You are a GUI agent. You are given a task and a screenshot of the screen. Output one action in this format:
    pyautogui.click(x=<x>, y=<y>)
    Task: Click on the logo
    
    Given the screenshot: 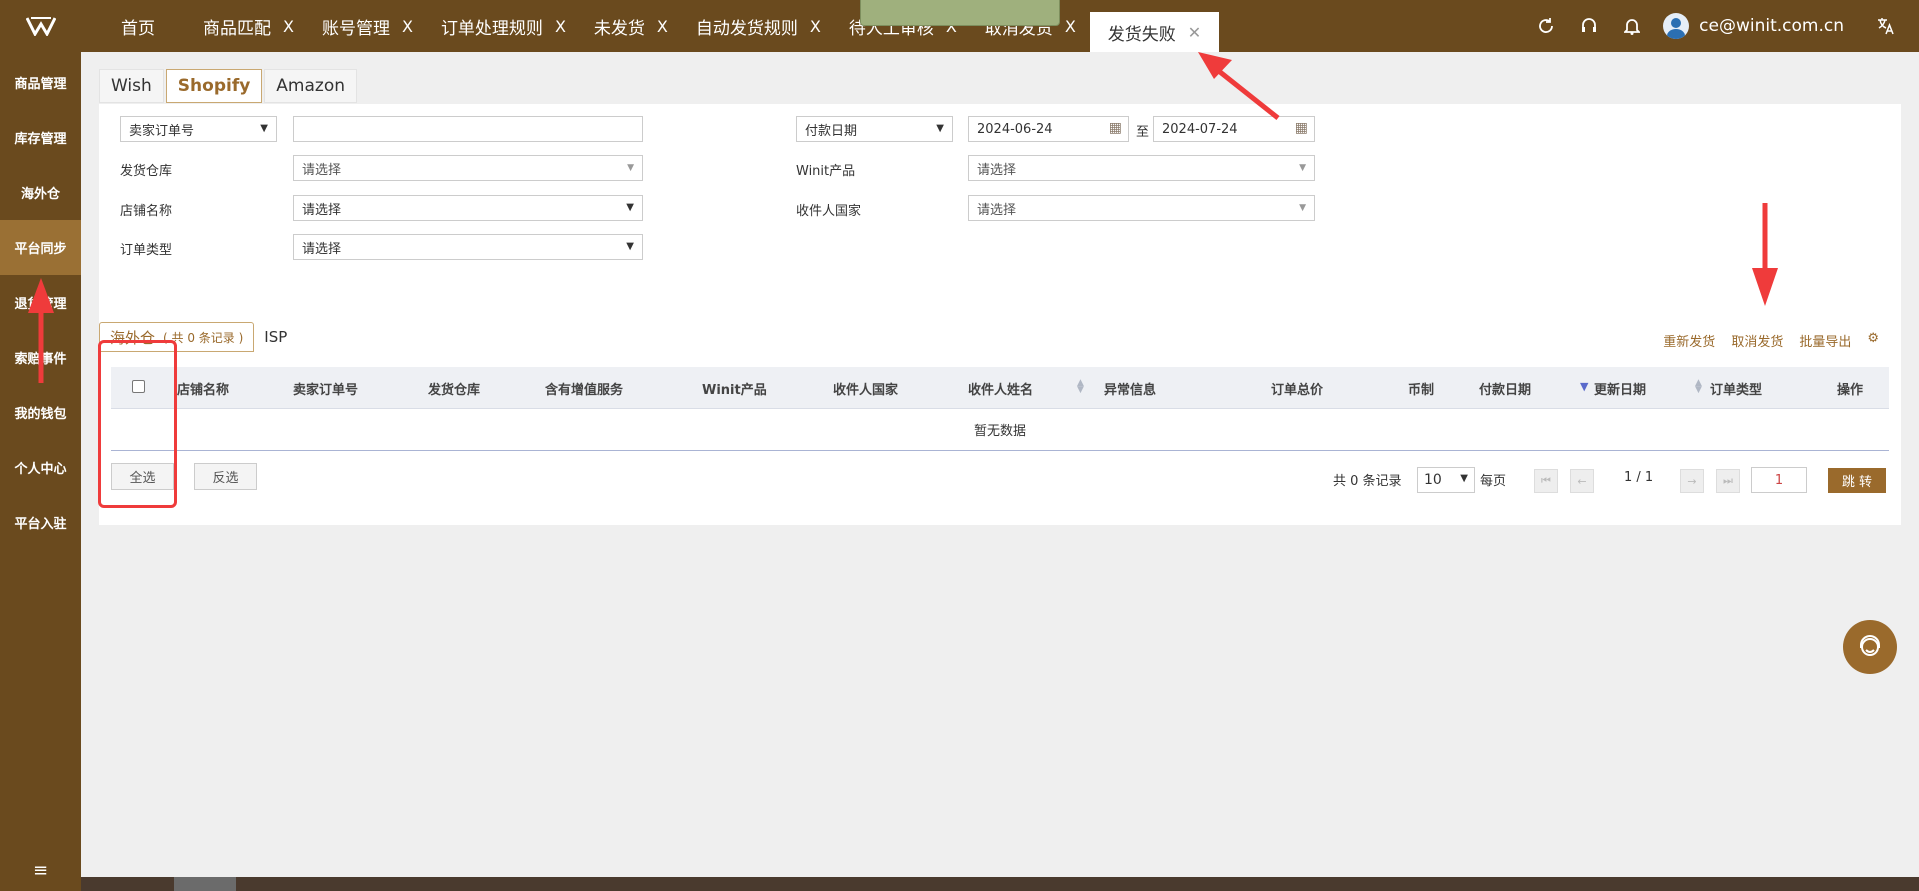 What is the action you would take?
    pyautogui.click(x=40, y=26)
    